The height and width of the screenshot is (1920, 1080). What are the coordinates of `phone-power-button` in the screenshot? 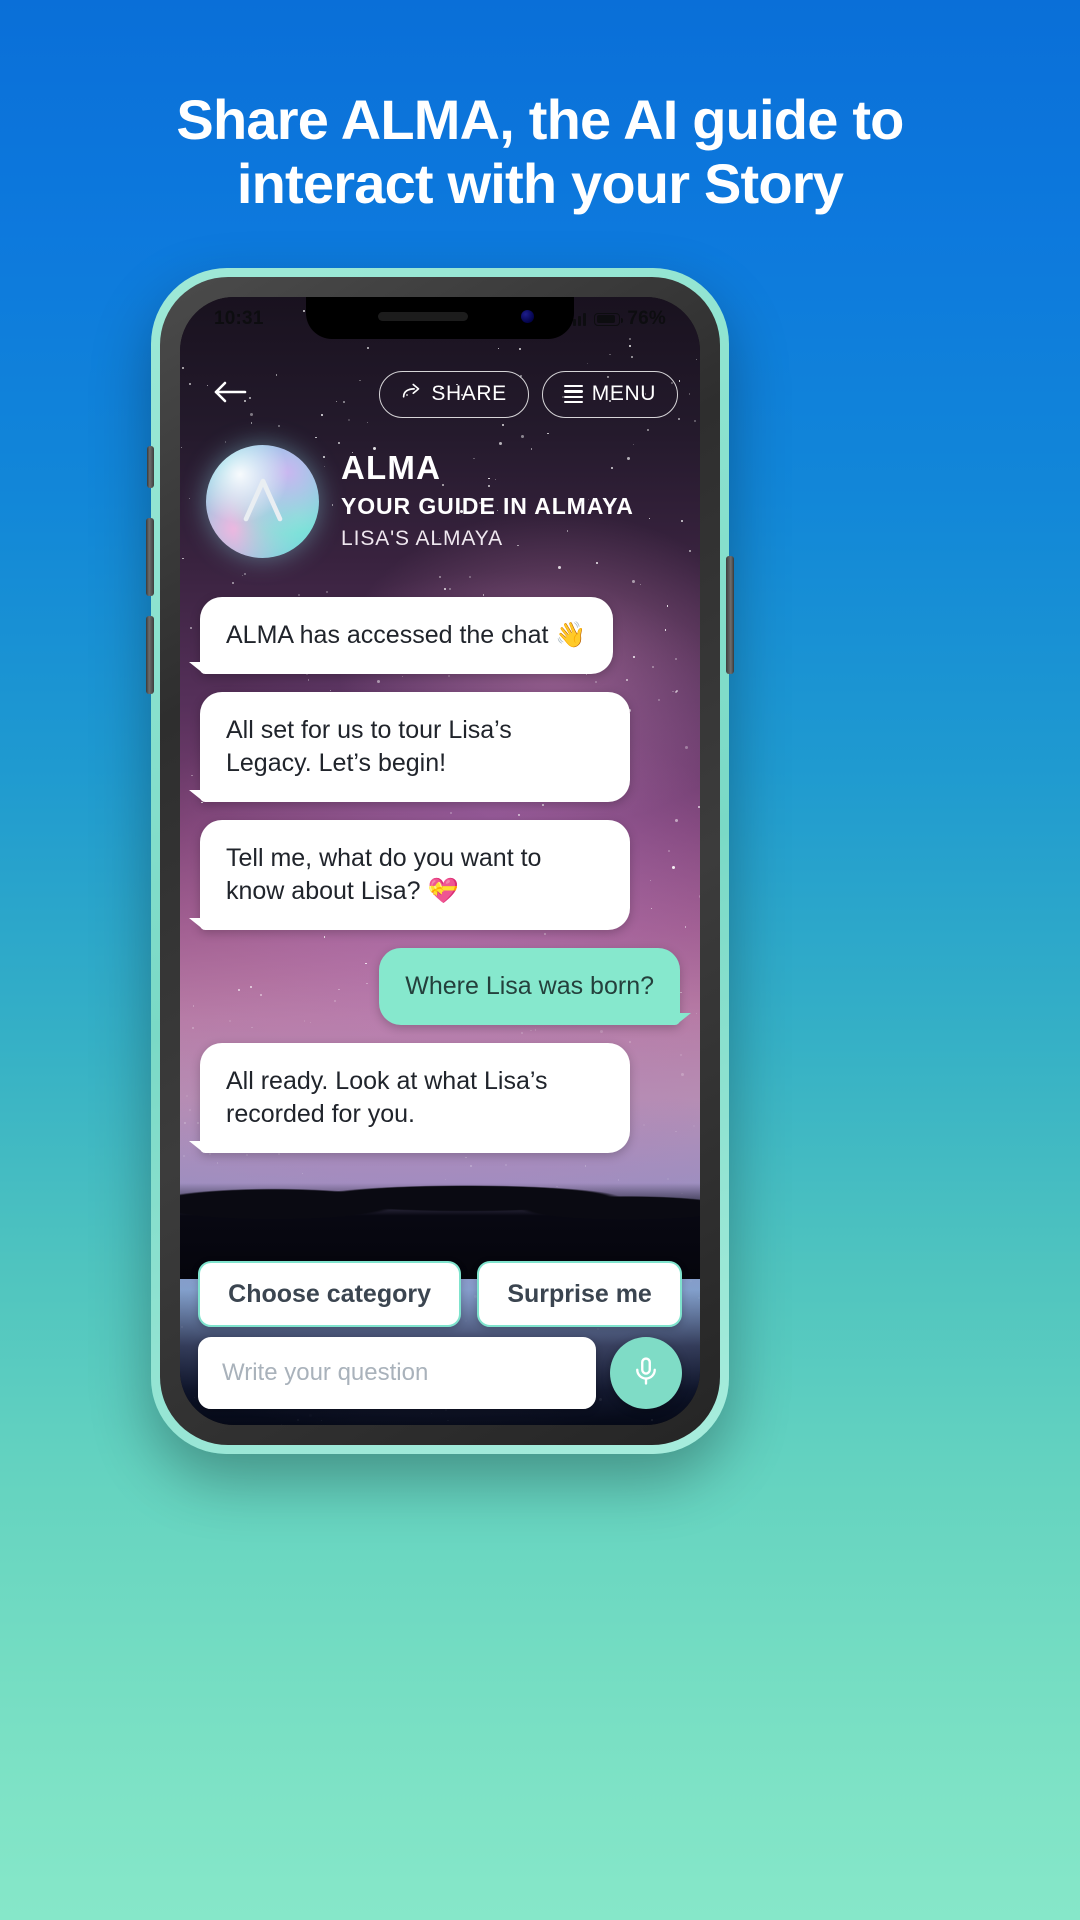 It's located at (730, 615).